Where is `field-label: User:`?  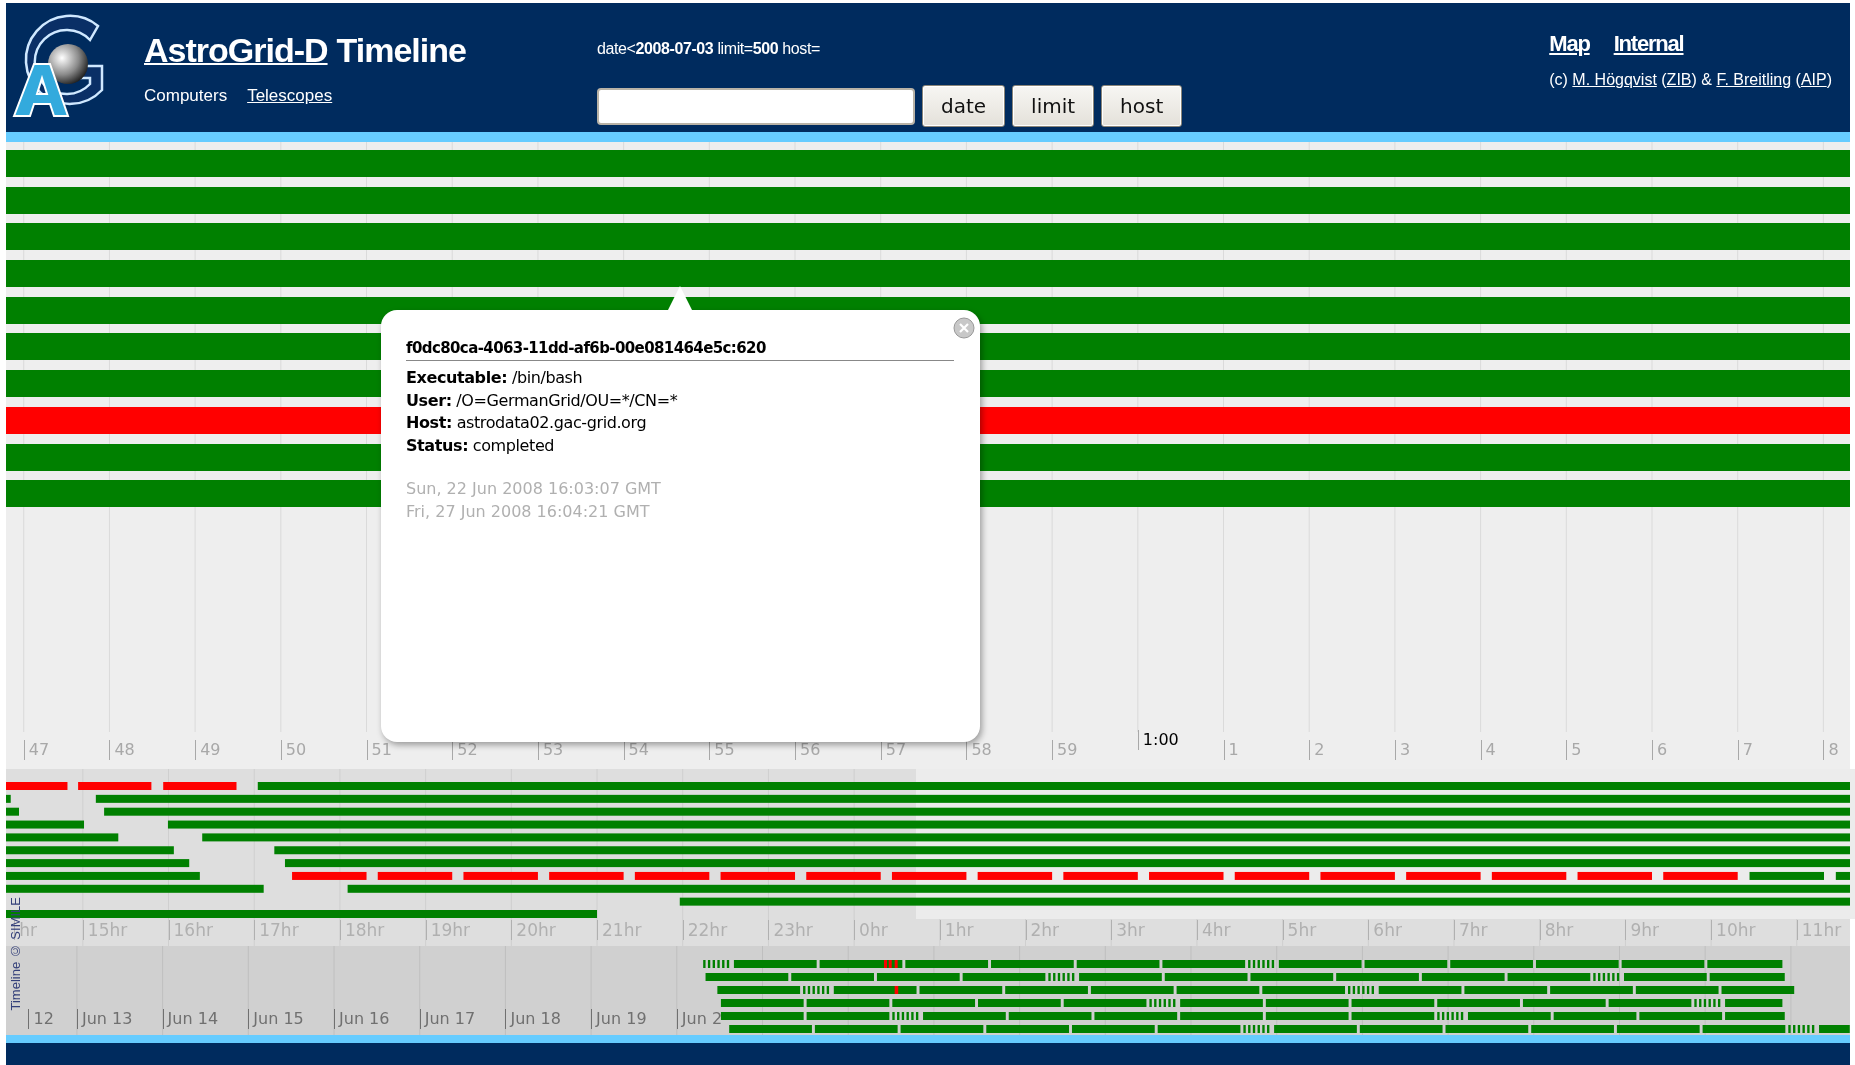
field-label: User: is located at coordinates (429, 400).